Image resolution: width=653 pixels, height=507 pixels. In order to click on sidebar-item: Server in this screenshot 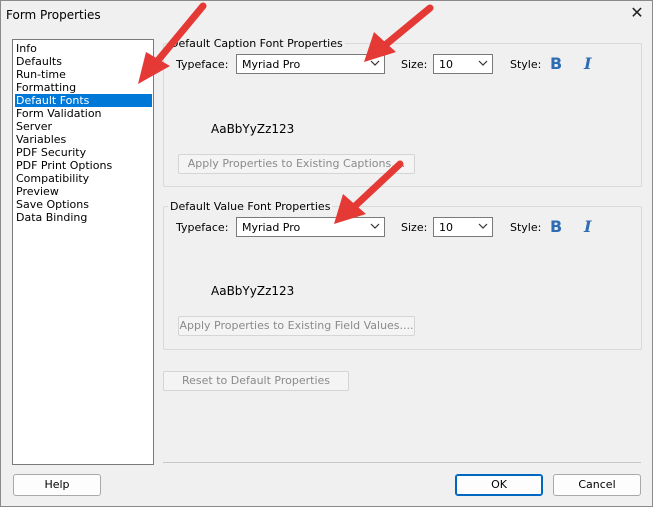, I will do `click(83, 126)`.